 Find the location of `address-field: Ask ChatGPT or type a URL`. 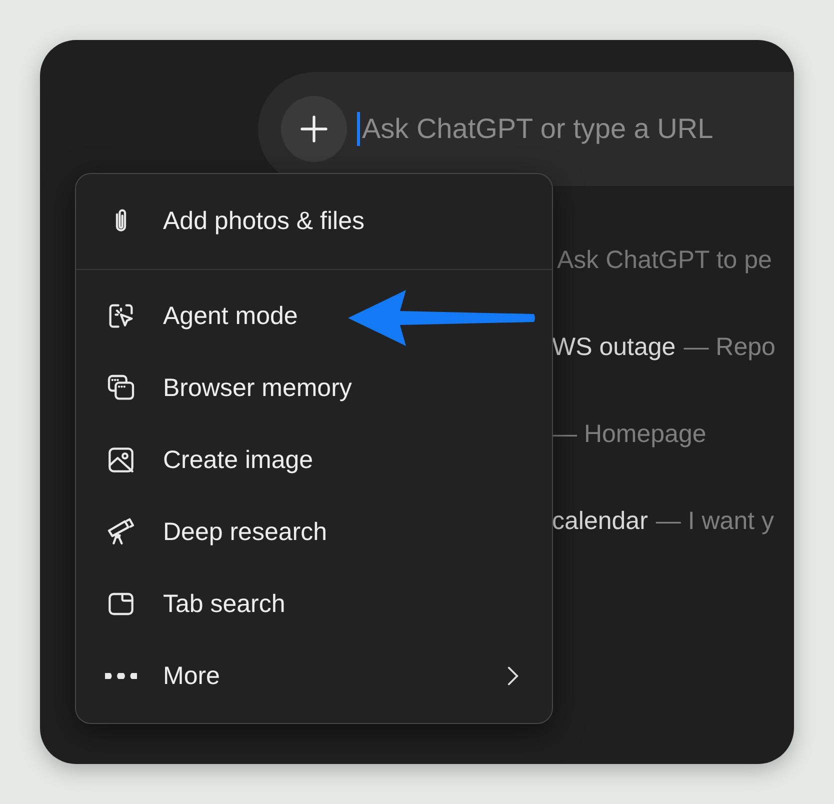

address-field: Ask ChatGPT or type a URL is located at coordinates (575, 129).